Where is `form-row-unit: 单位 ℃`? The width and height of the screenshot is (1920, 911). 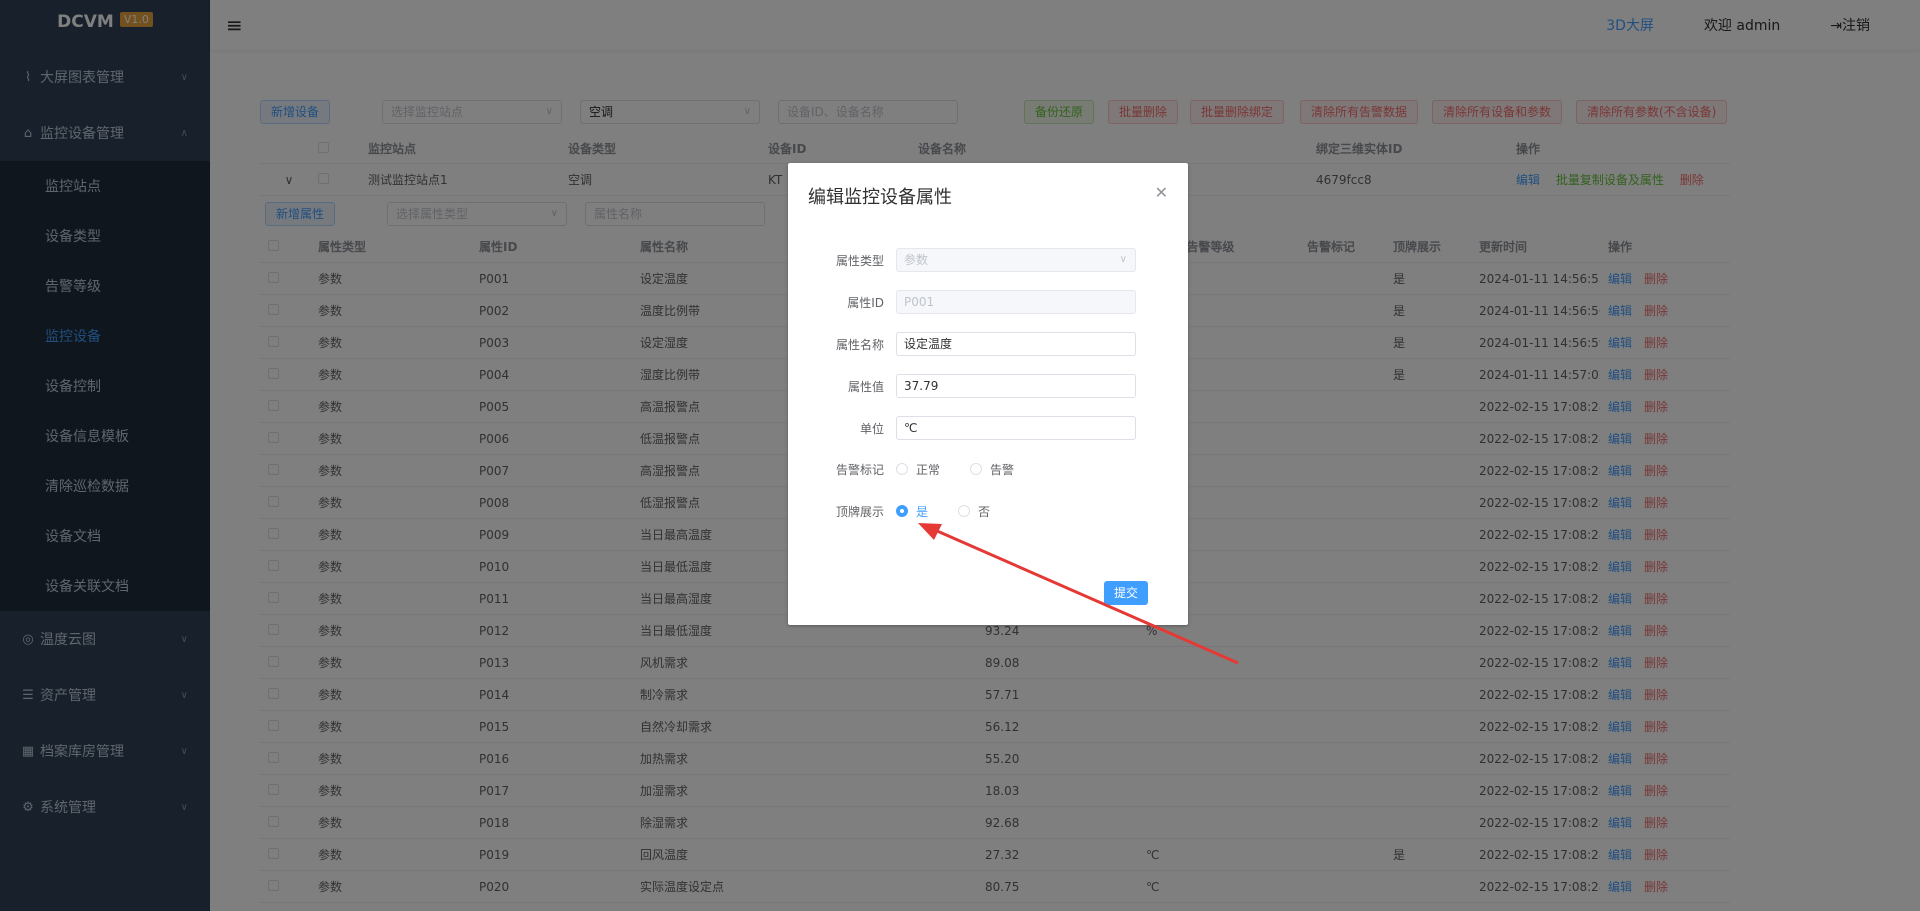
form-row-unit: 单位 ℃ is located at coordinates (988, 428).